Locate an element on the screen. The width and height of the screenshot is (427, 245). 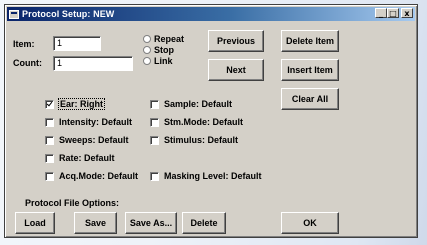
radio-stop: Stop is located at coordinates (158, 50).